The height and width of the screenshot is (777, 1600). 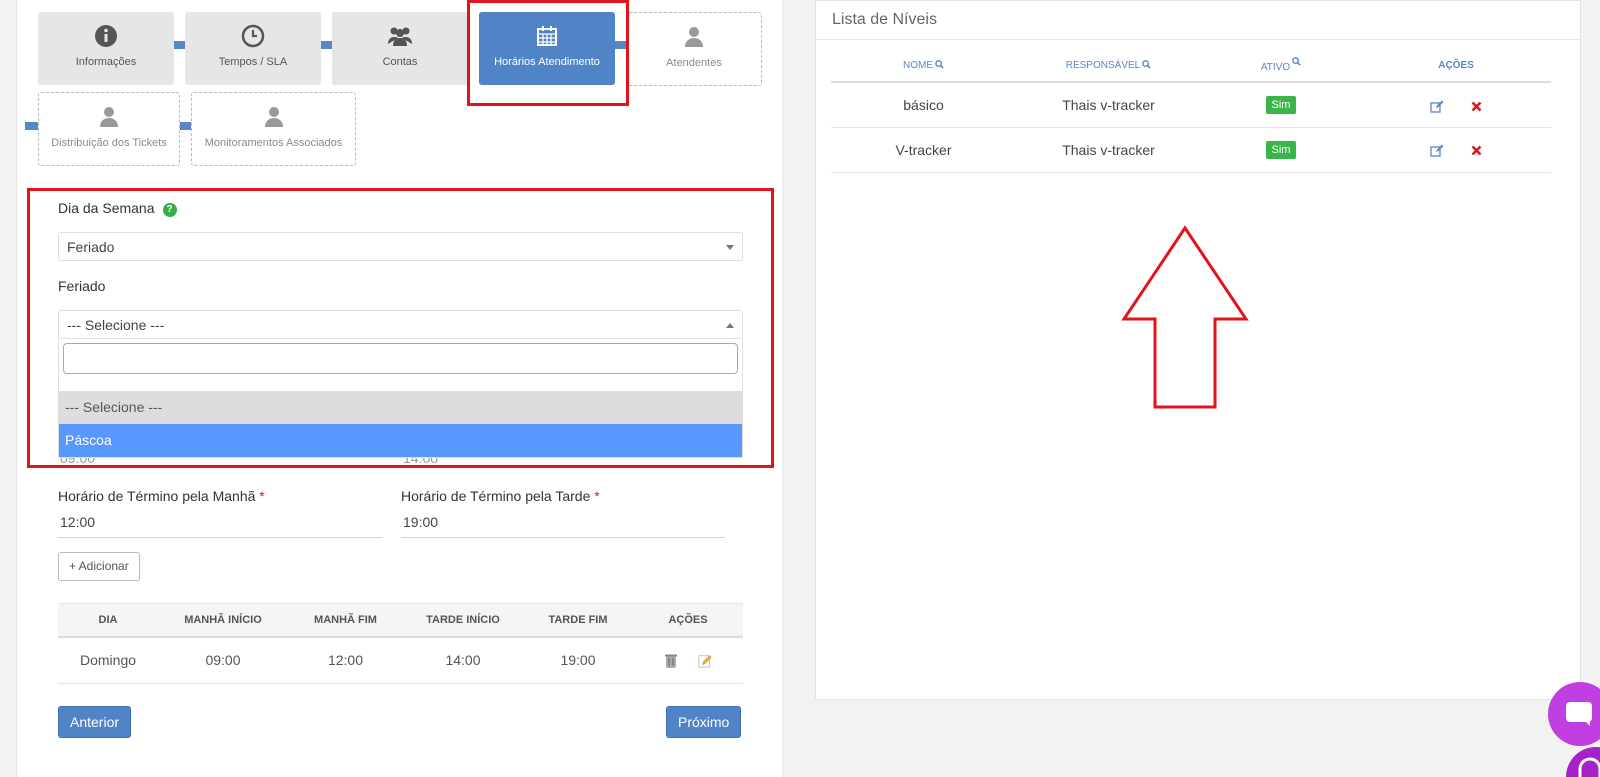 What do you see at coordinates (99, 566) in the screenshot?
I see `add-button: + Adicionar` at bounding box center [99, 566].